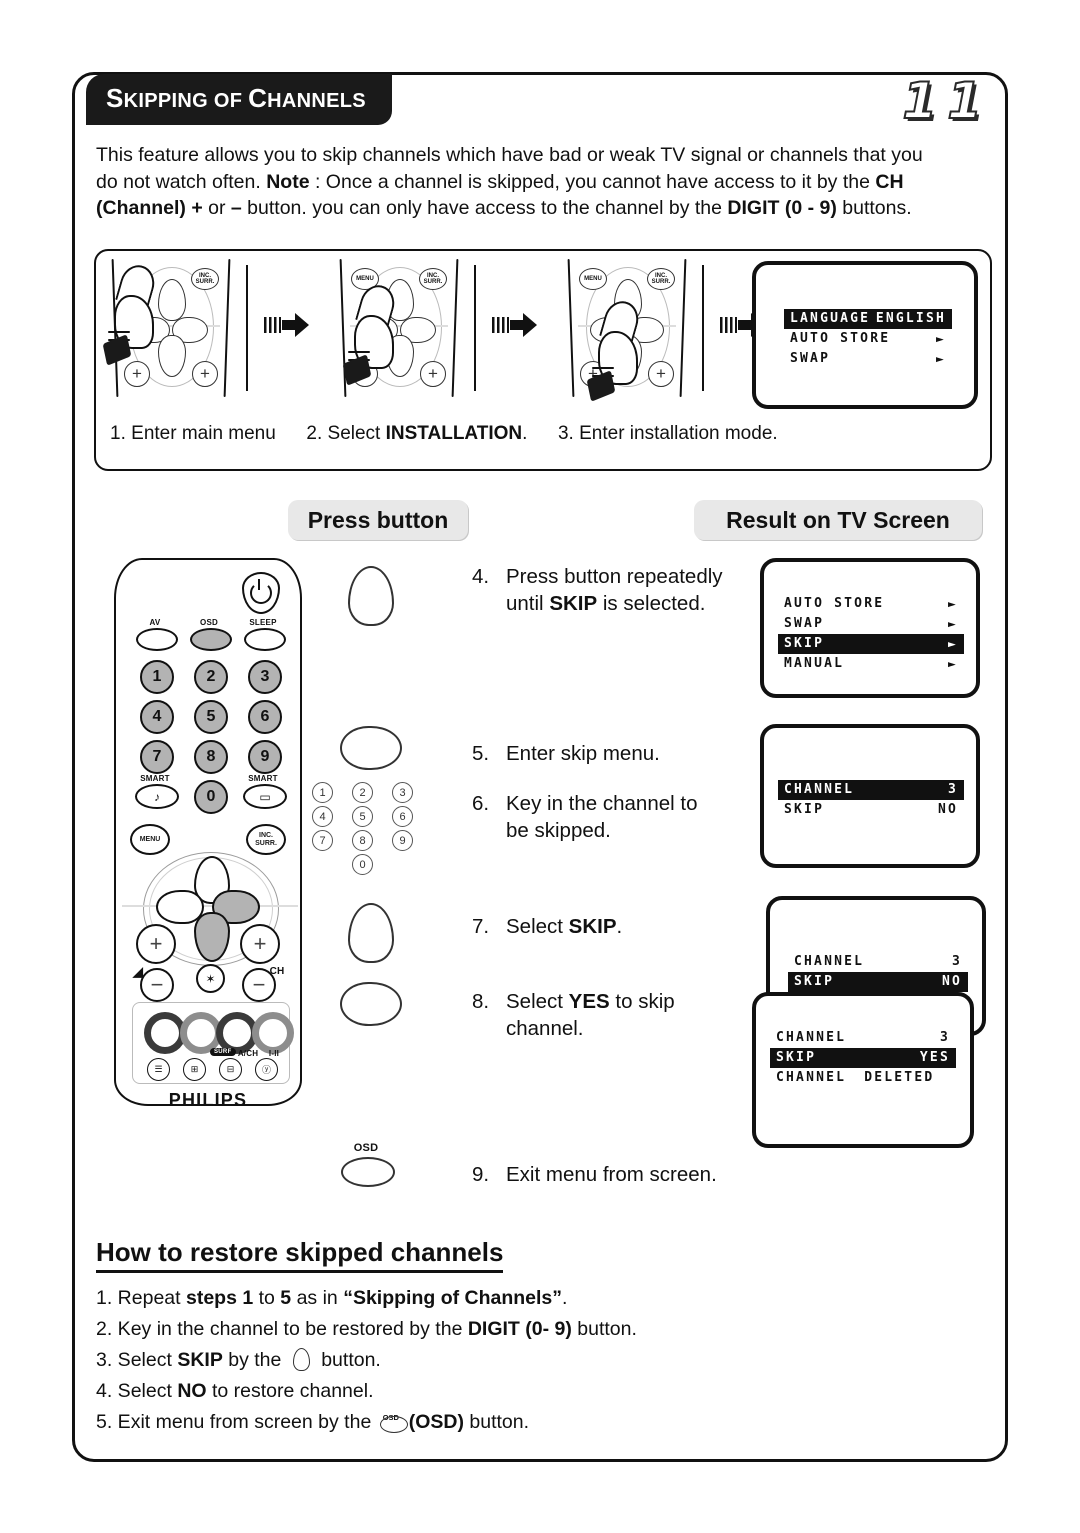  What do you see at coordinates (525, 433) in the screenshot?
I see `diagram-step-2-post: .` at bounding box center [525, 433].